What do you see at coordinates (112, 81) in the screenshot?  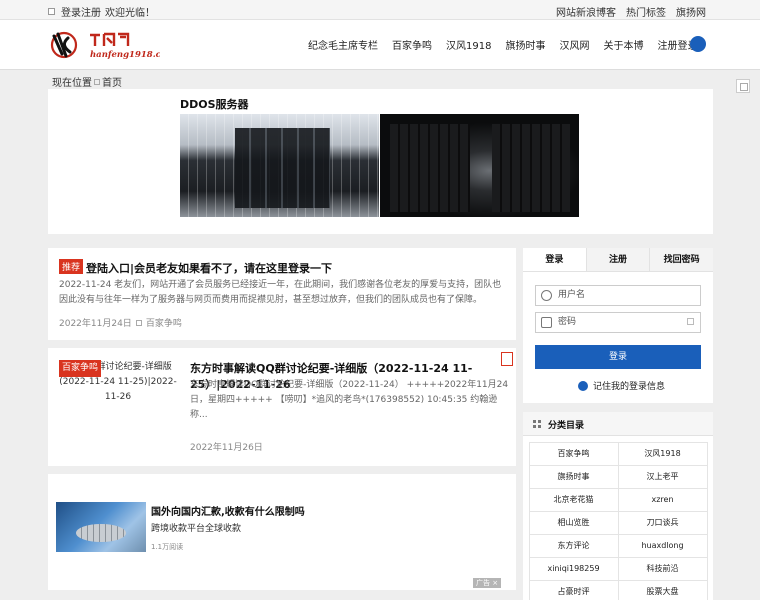 I see `breadcrumb-home: 首页` at bounding box center [112, 81].